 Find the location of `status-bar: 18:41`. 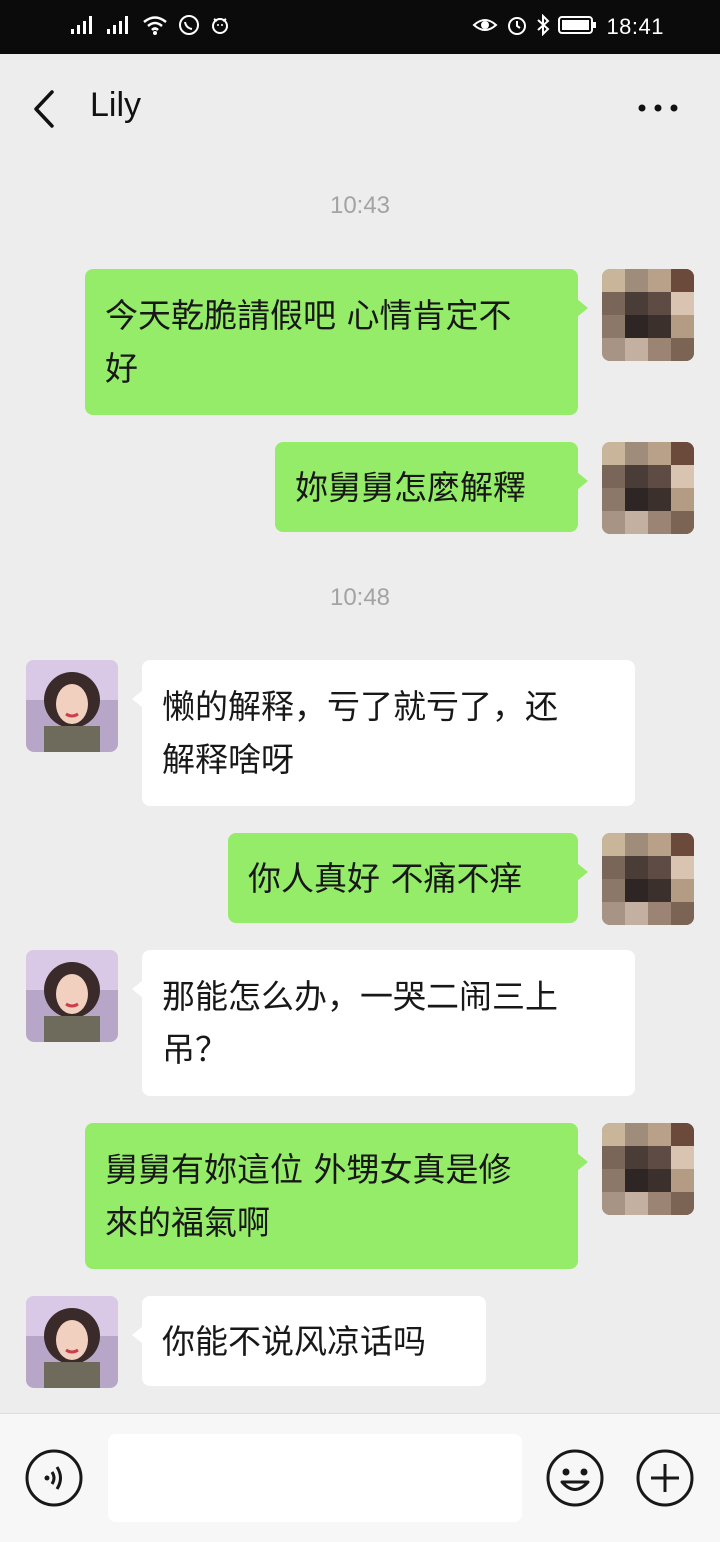

status-bar: 18:41 is located at coordinates (360, 27).